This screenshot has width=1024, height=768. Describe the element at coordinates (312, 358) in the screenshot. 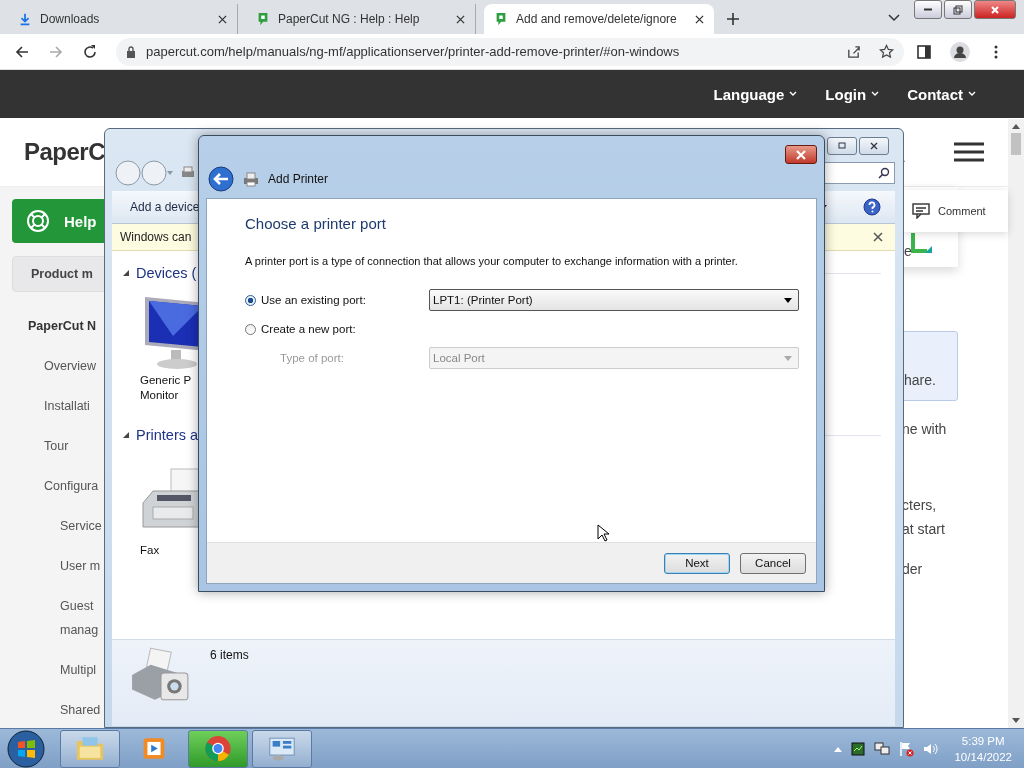

I see `port-type-label: Type of port:` at that location.